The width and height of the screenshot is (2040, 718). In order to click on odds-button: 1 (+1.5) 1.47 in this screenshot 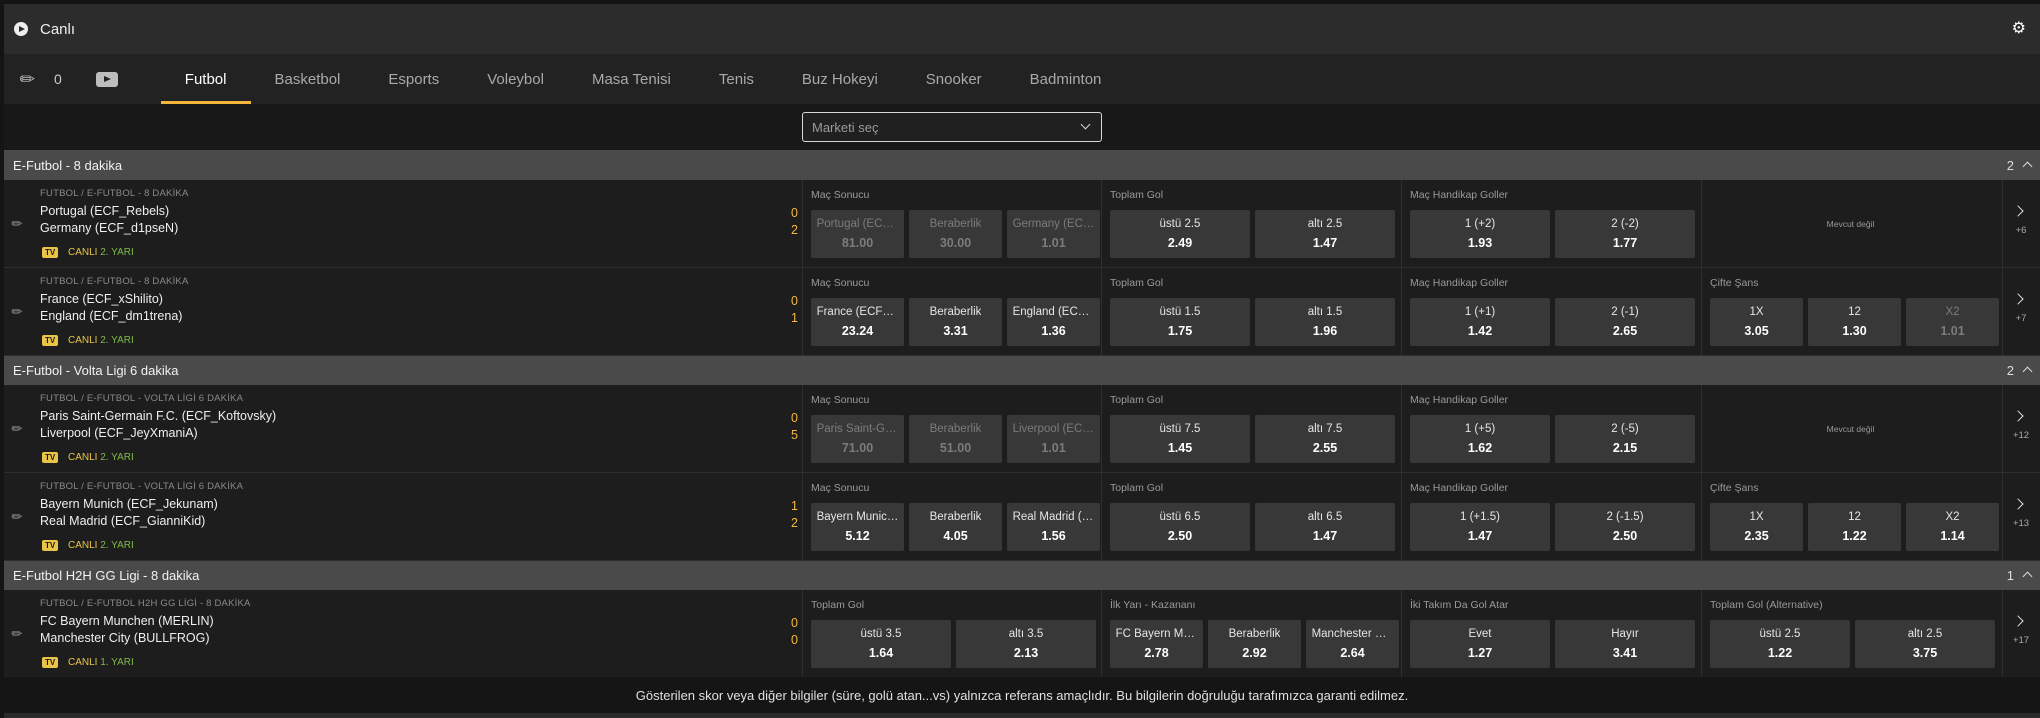, I will do `click(1480, 527)`.